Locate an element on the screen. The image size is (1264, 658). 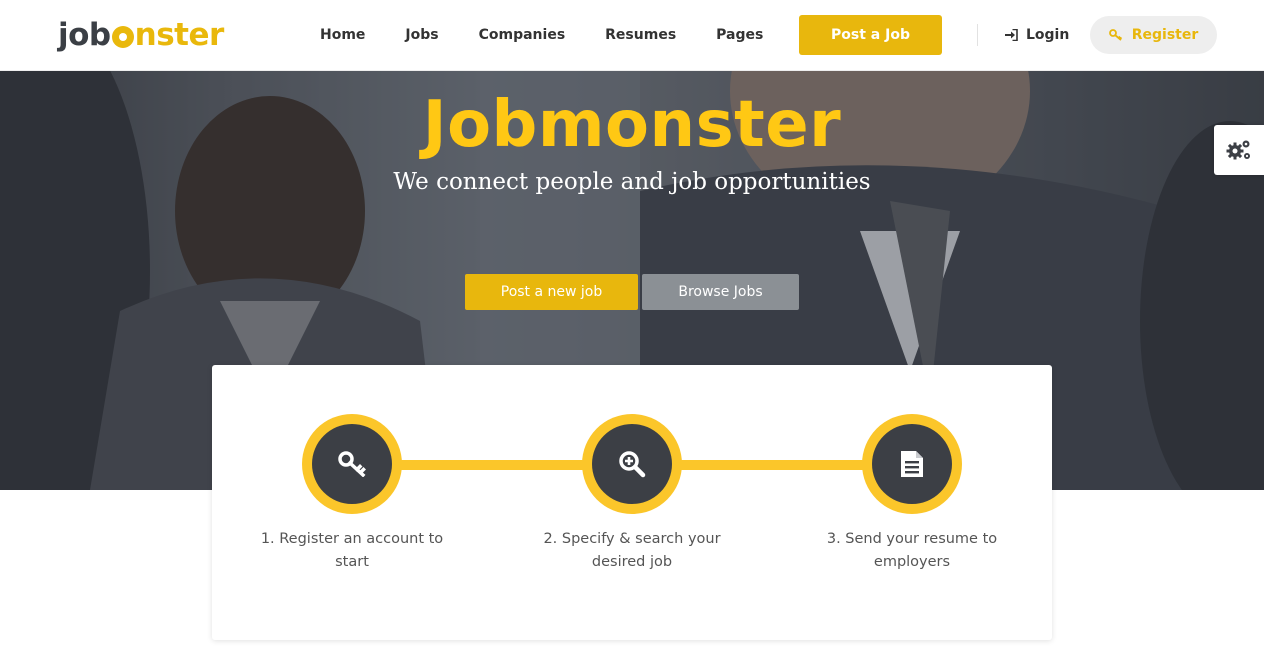
hero-title: Jobmonster is located at coordinates (632, 125).